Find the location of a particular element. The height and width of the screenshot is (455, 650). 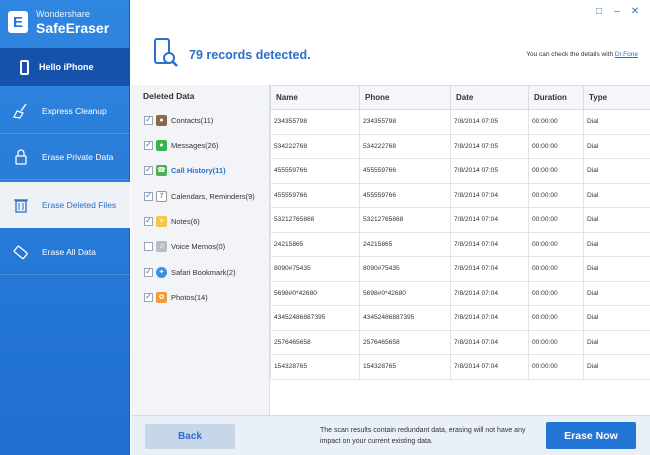

table-cell: 234355798 is located at coordinates (405, 122).